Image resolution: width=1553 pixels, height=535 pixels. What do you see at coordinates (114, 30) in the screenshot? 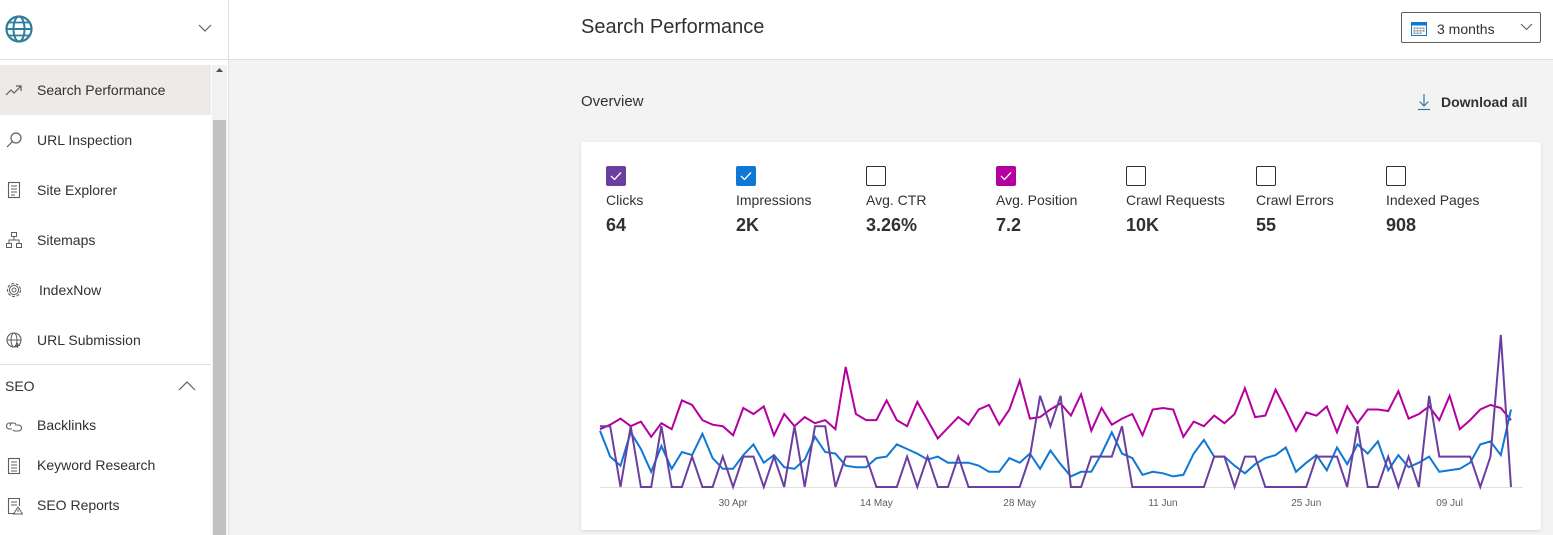
I see `site-selector` at bounding box center [114, 30].